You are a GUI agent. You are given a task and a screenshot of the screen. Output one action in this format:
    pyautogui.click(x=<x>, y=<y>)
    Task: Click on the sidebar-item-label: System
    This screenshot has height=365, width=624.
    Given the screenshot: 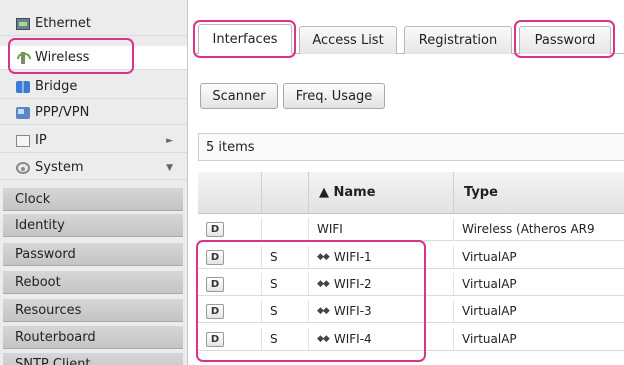 What is the action you would take?
    pyautogui.click(x=59, y=167)
    